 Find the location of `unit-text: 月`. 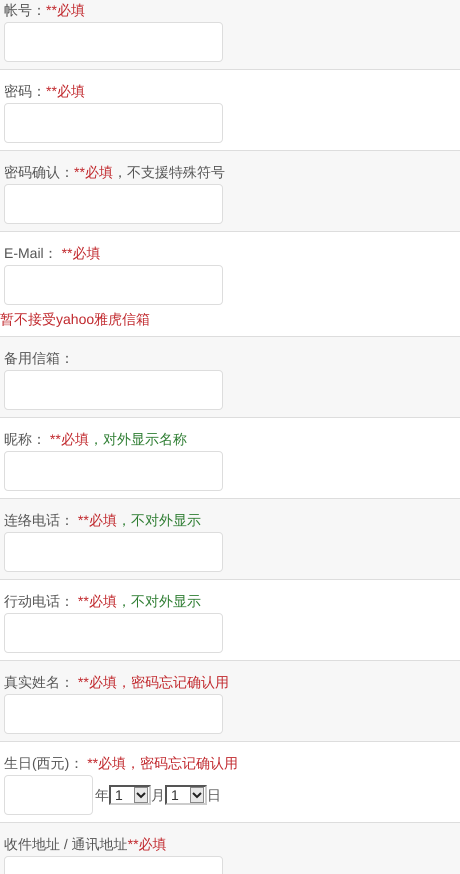

unit-text: 月 is located at coordinates (158, 795).